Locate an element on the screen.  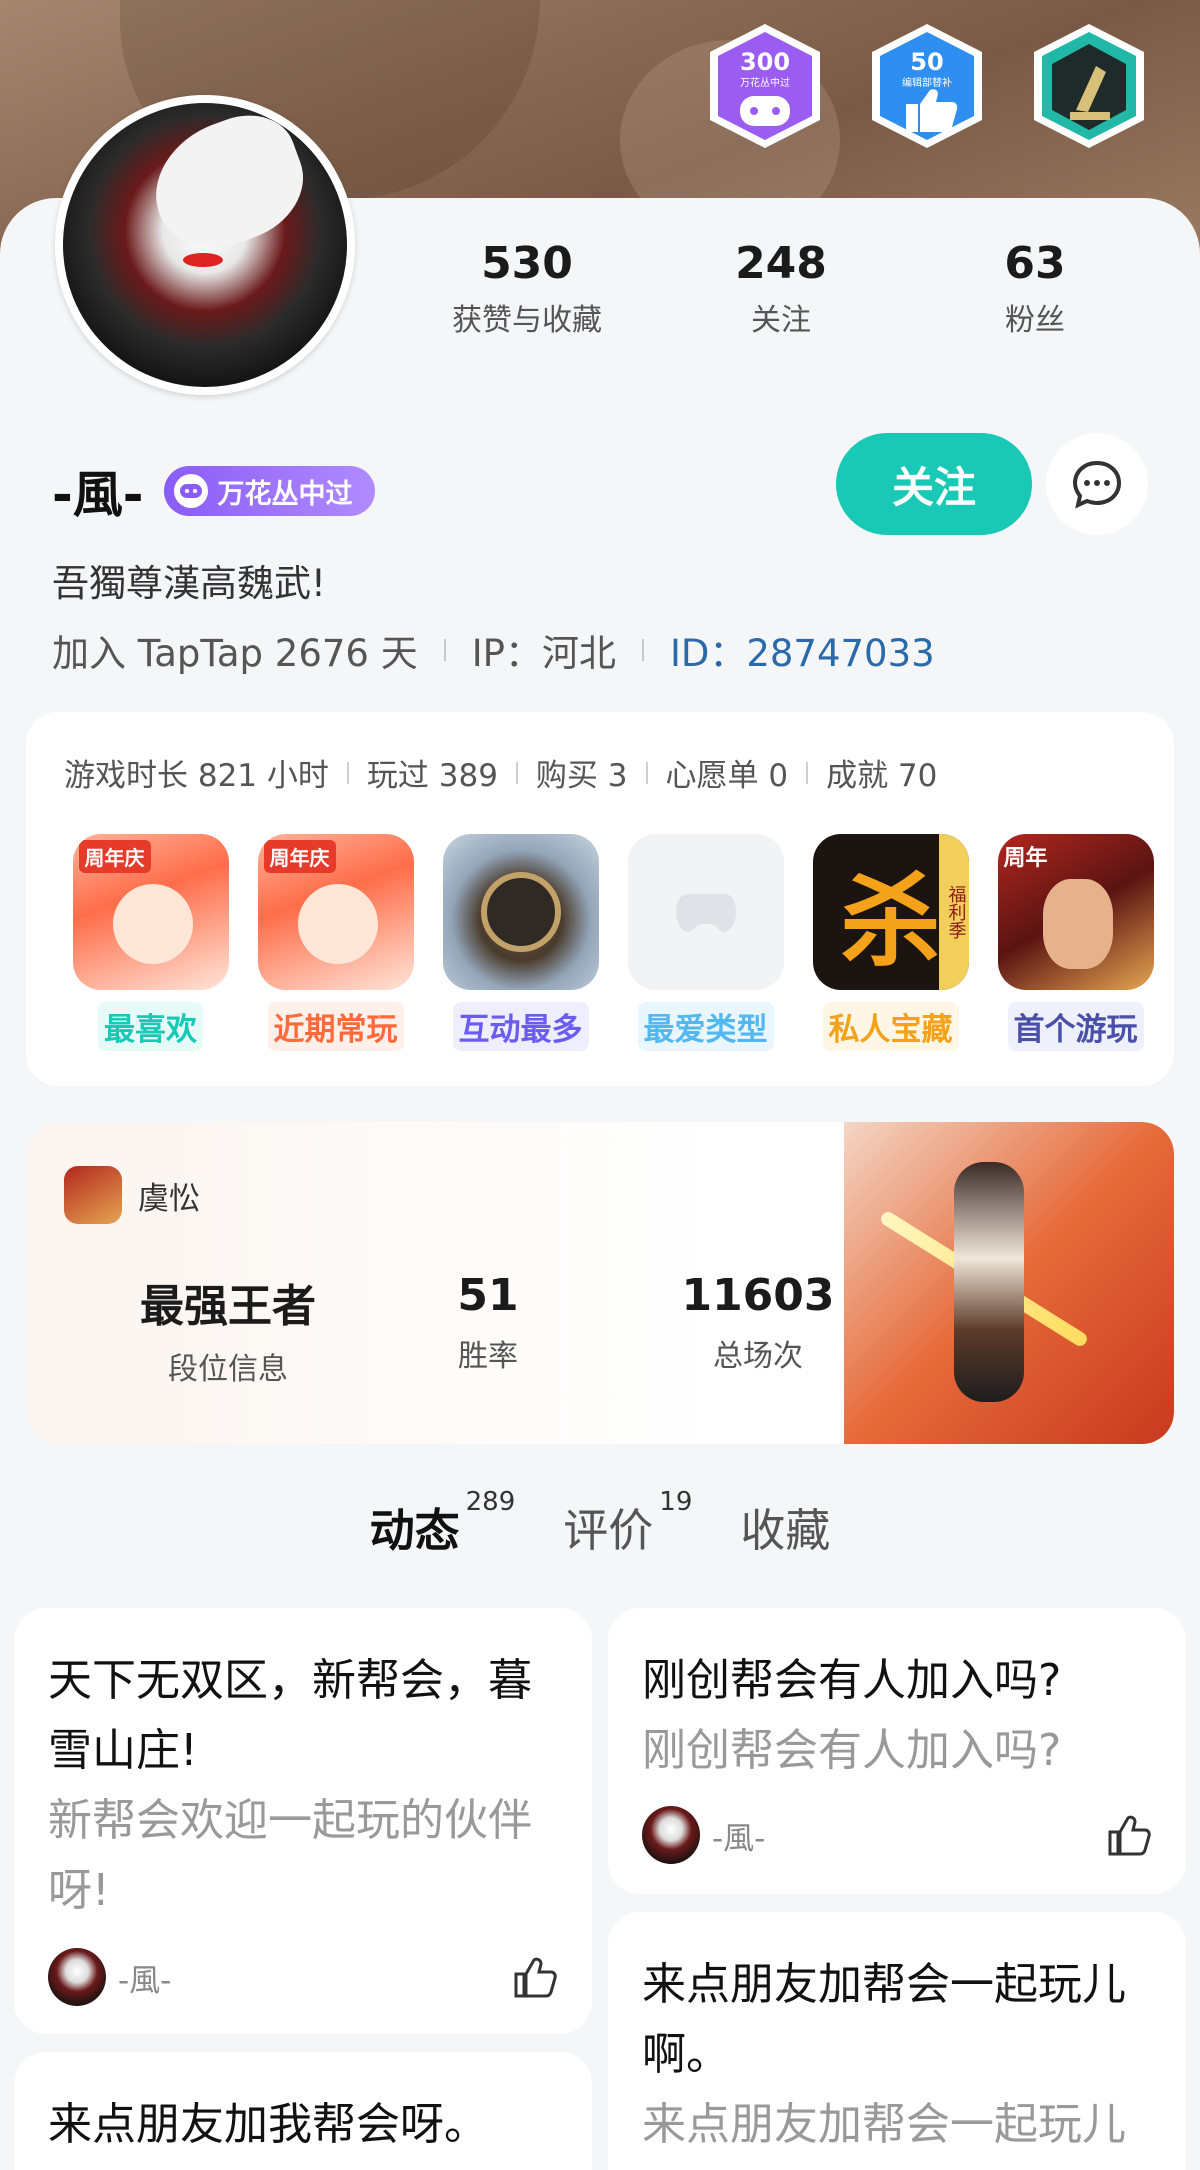
rank-total-games: 11603 总场次 is located at coordinates (758, 1322).